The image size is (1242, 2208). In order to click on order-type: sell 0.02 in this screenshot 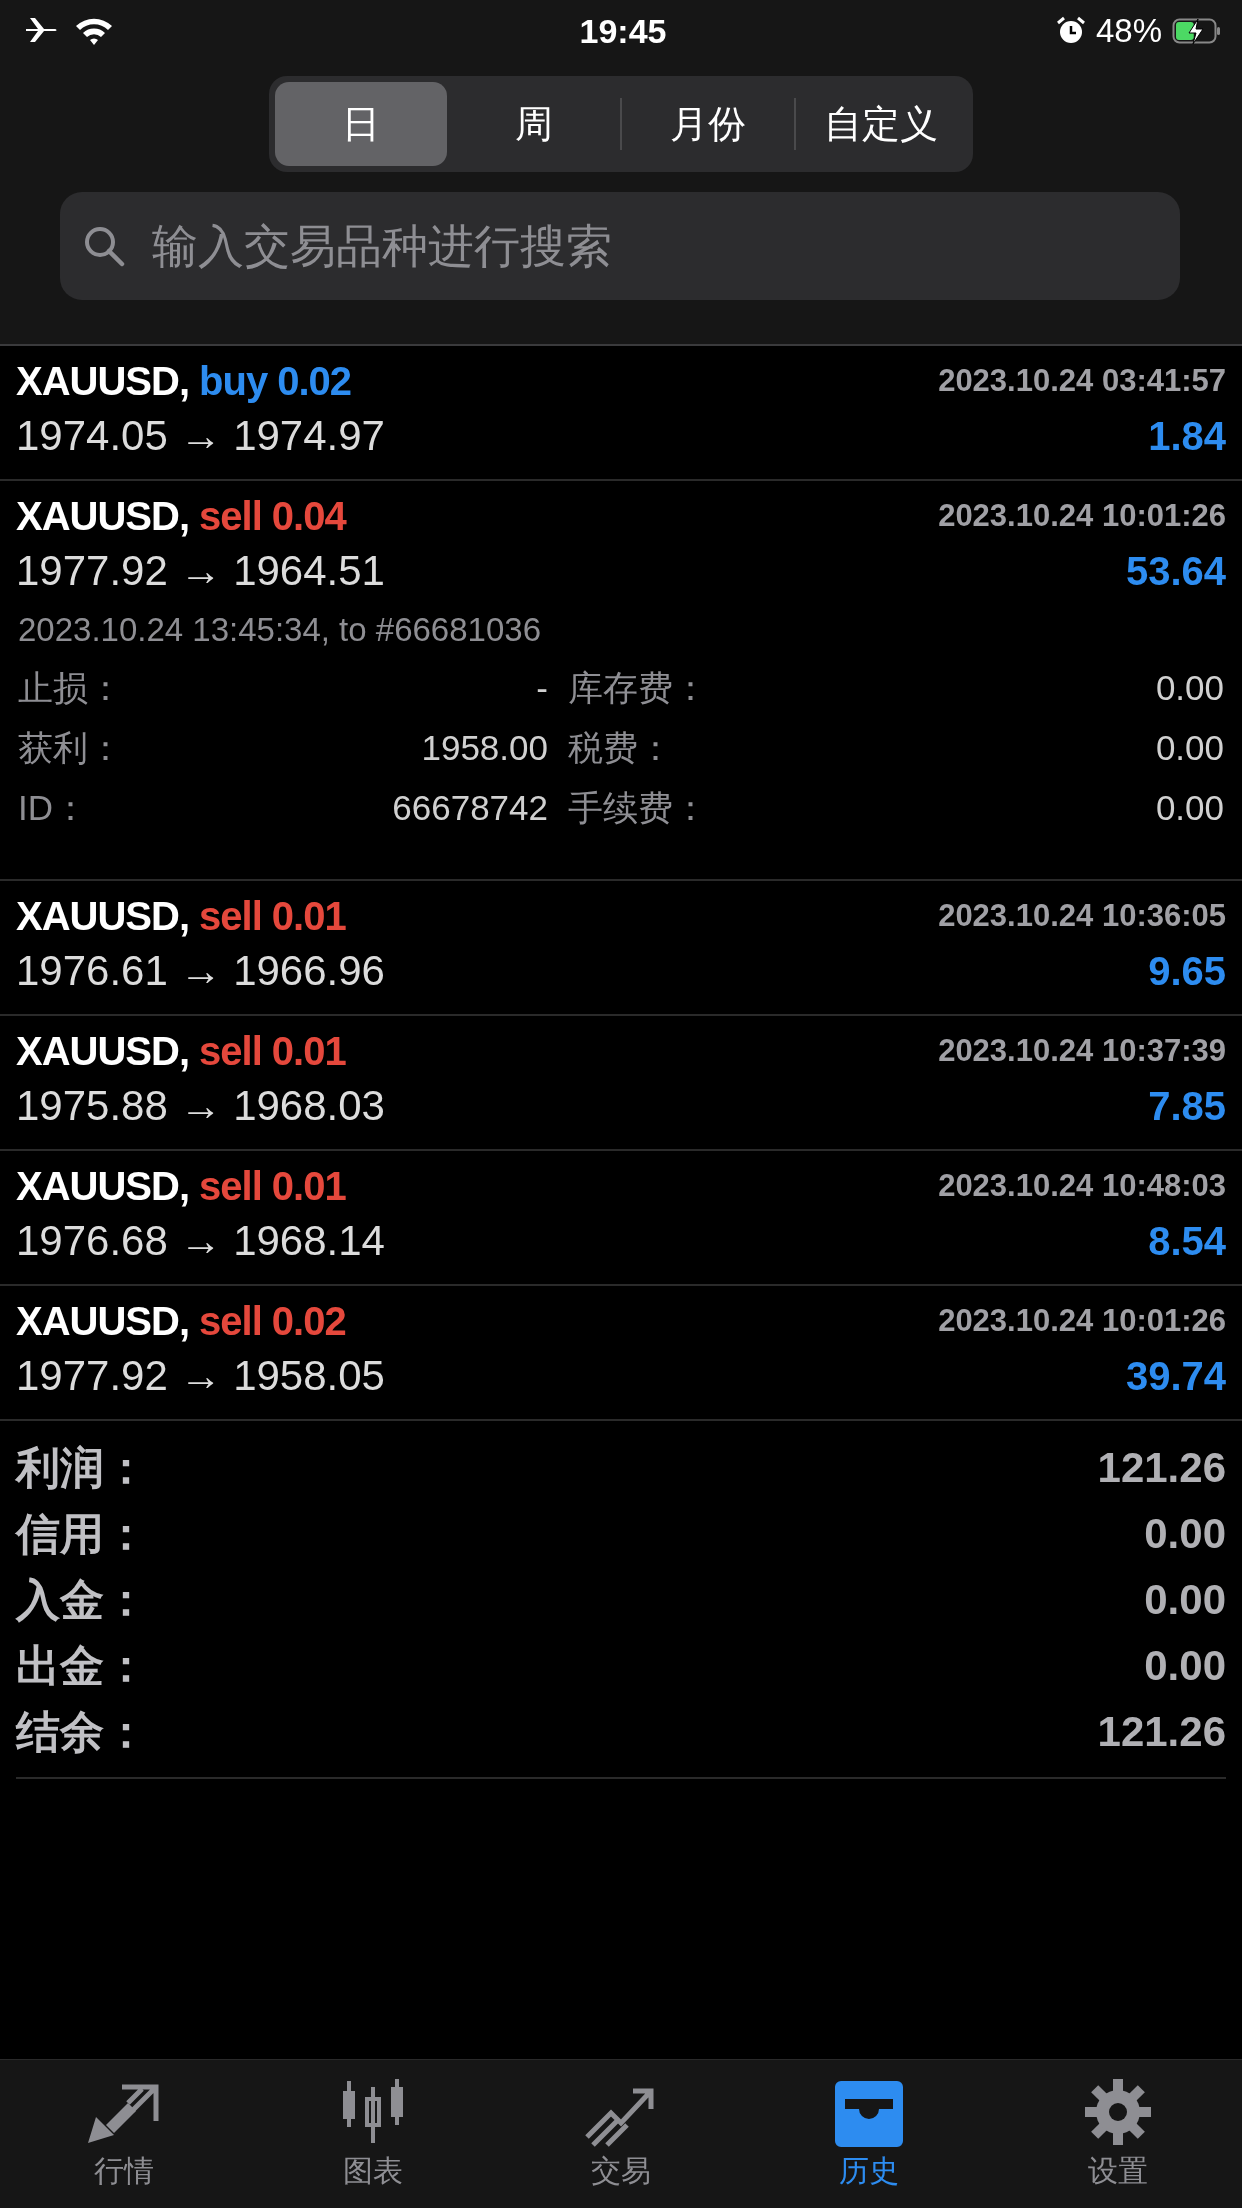, I will do `click(272, 1321)`.